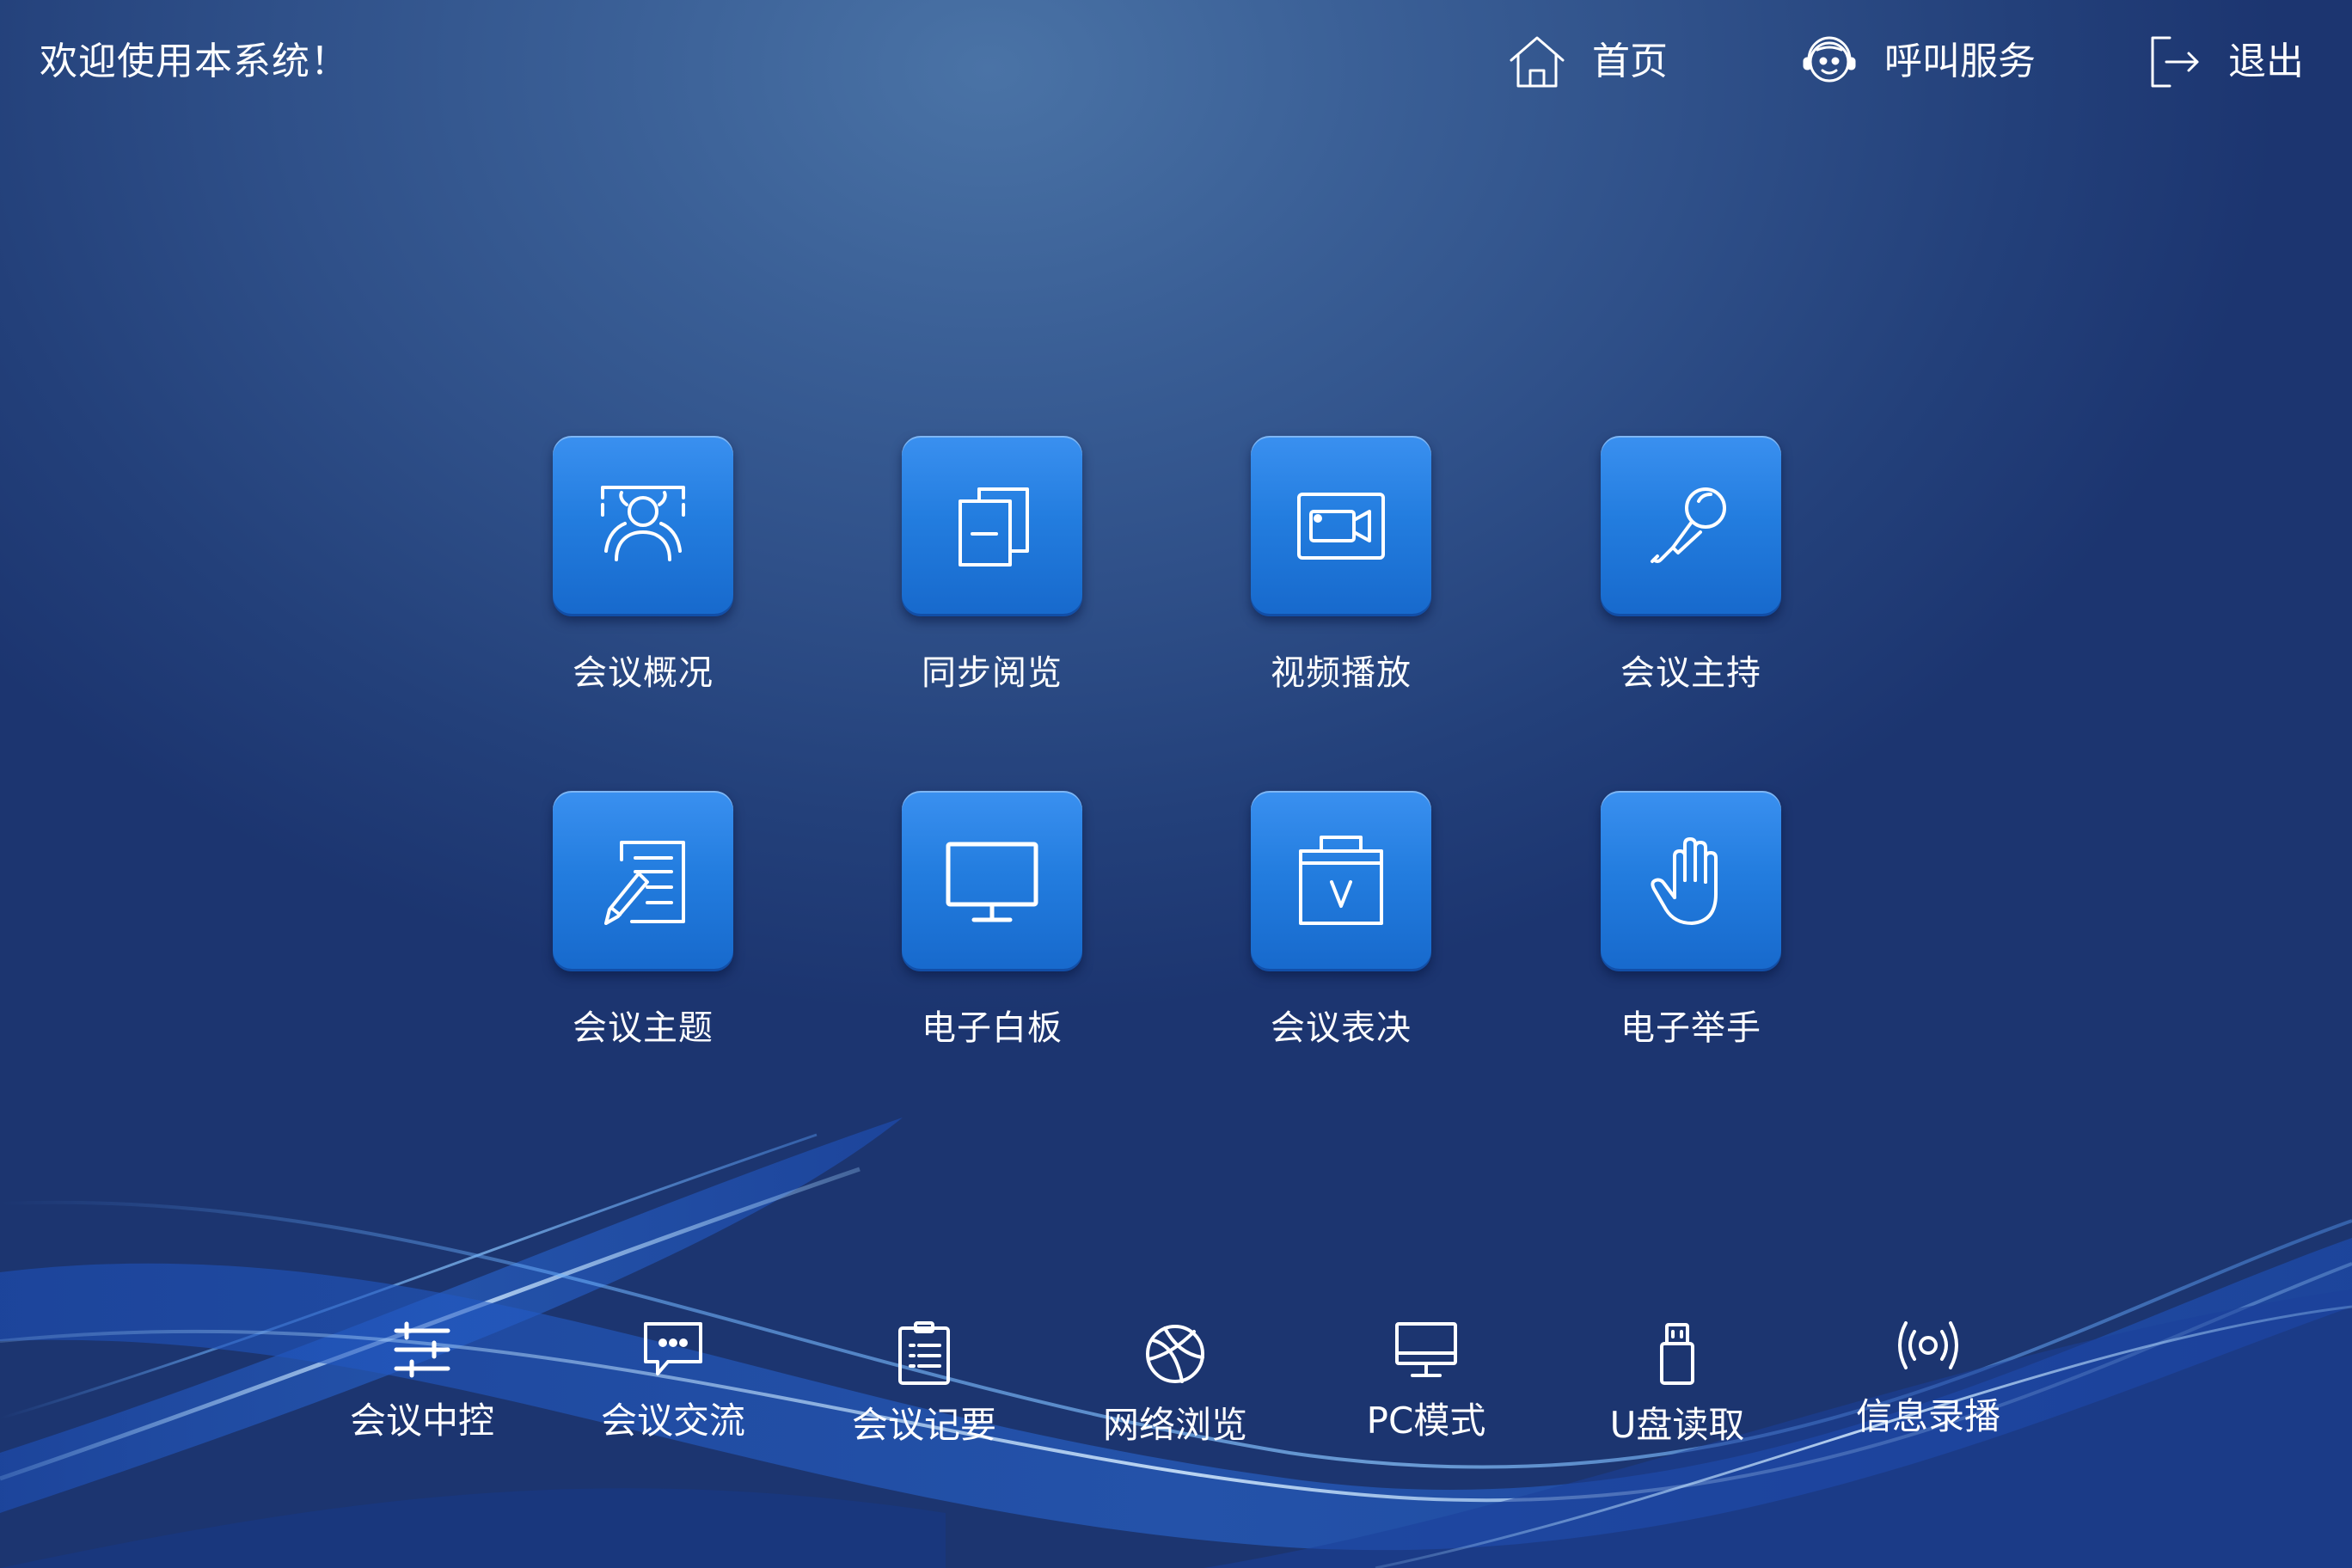  I want to click on tile-meeting-overview: 会议概况, so click(643, 566).